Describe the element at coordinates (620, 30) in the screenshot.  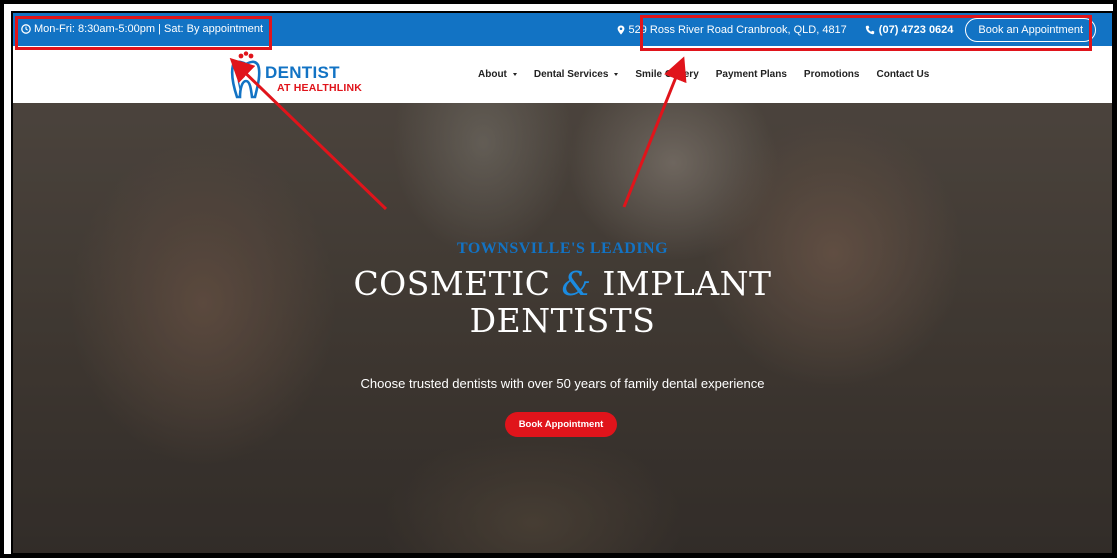
I see `map-pin-icon` at that location.